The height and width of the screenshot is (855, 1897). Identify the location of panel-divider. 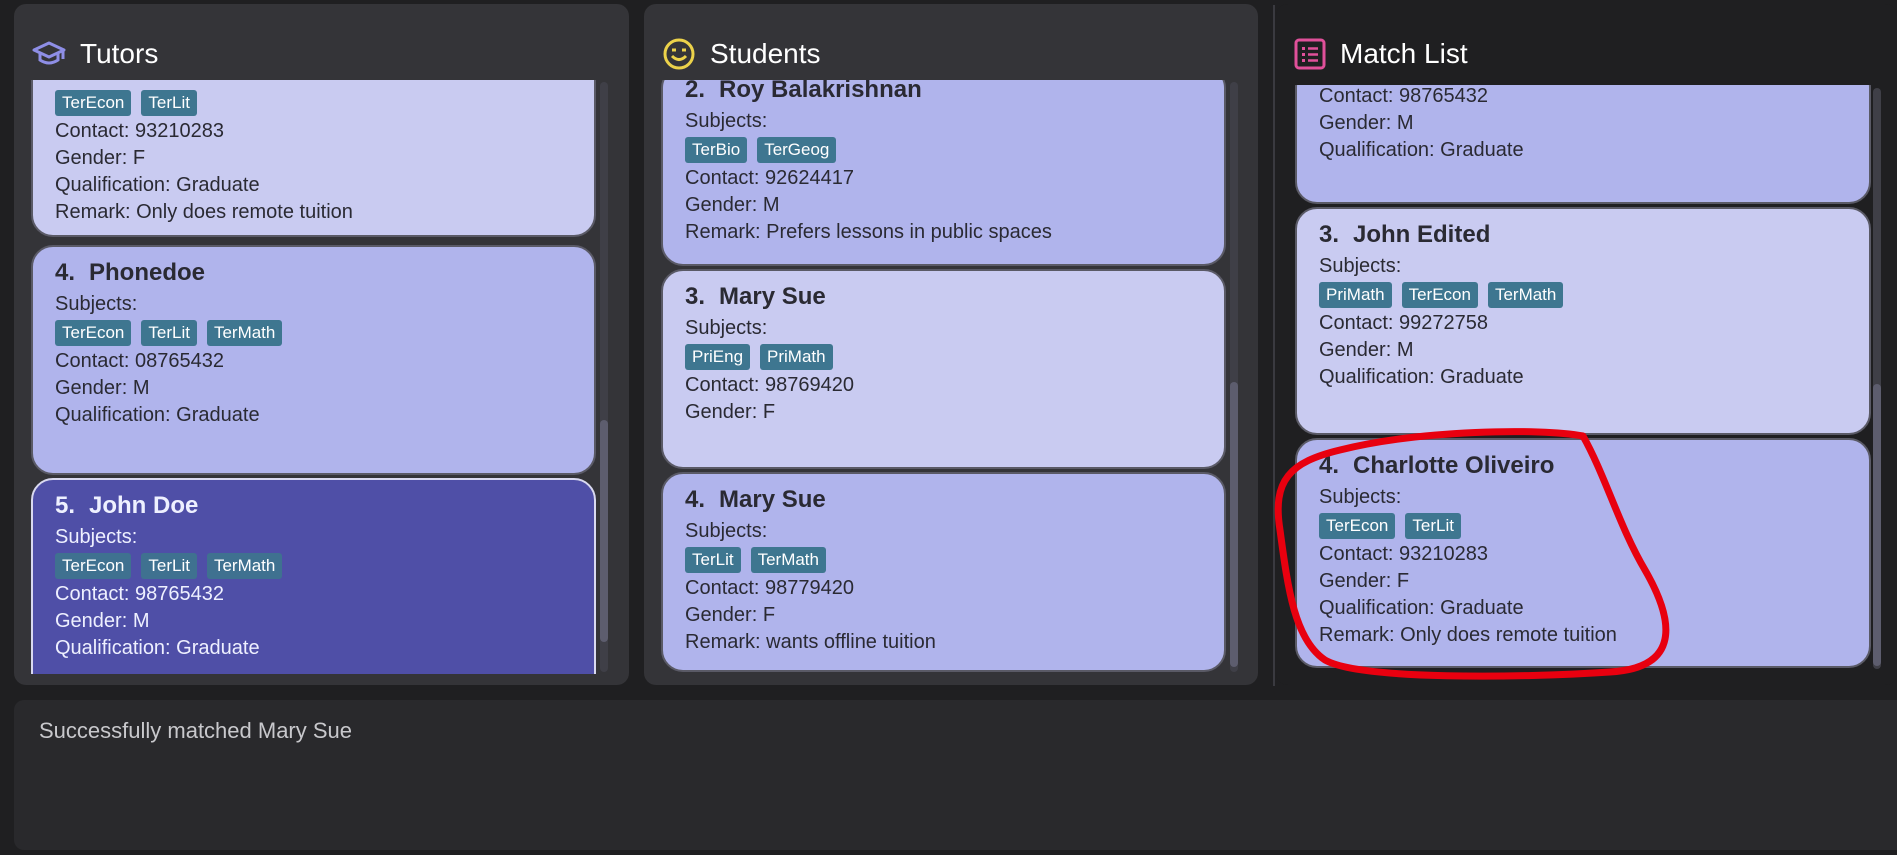
(1274, 345).